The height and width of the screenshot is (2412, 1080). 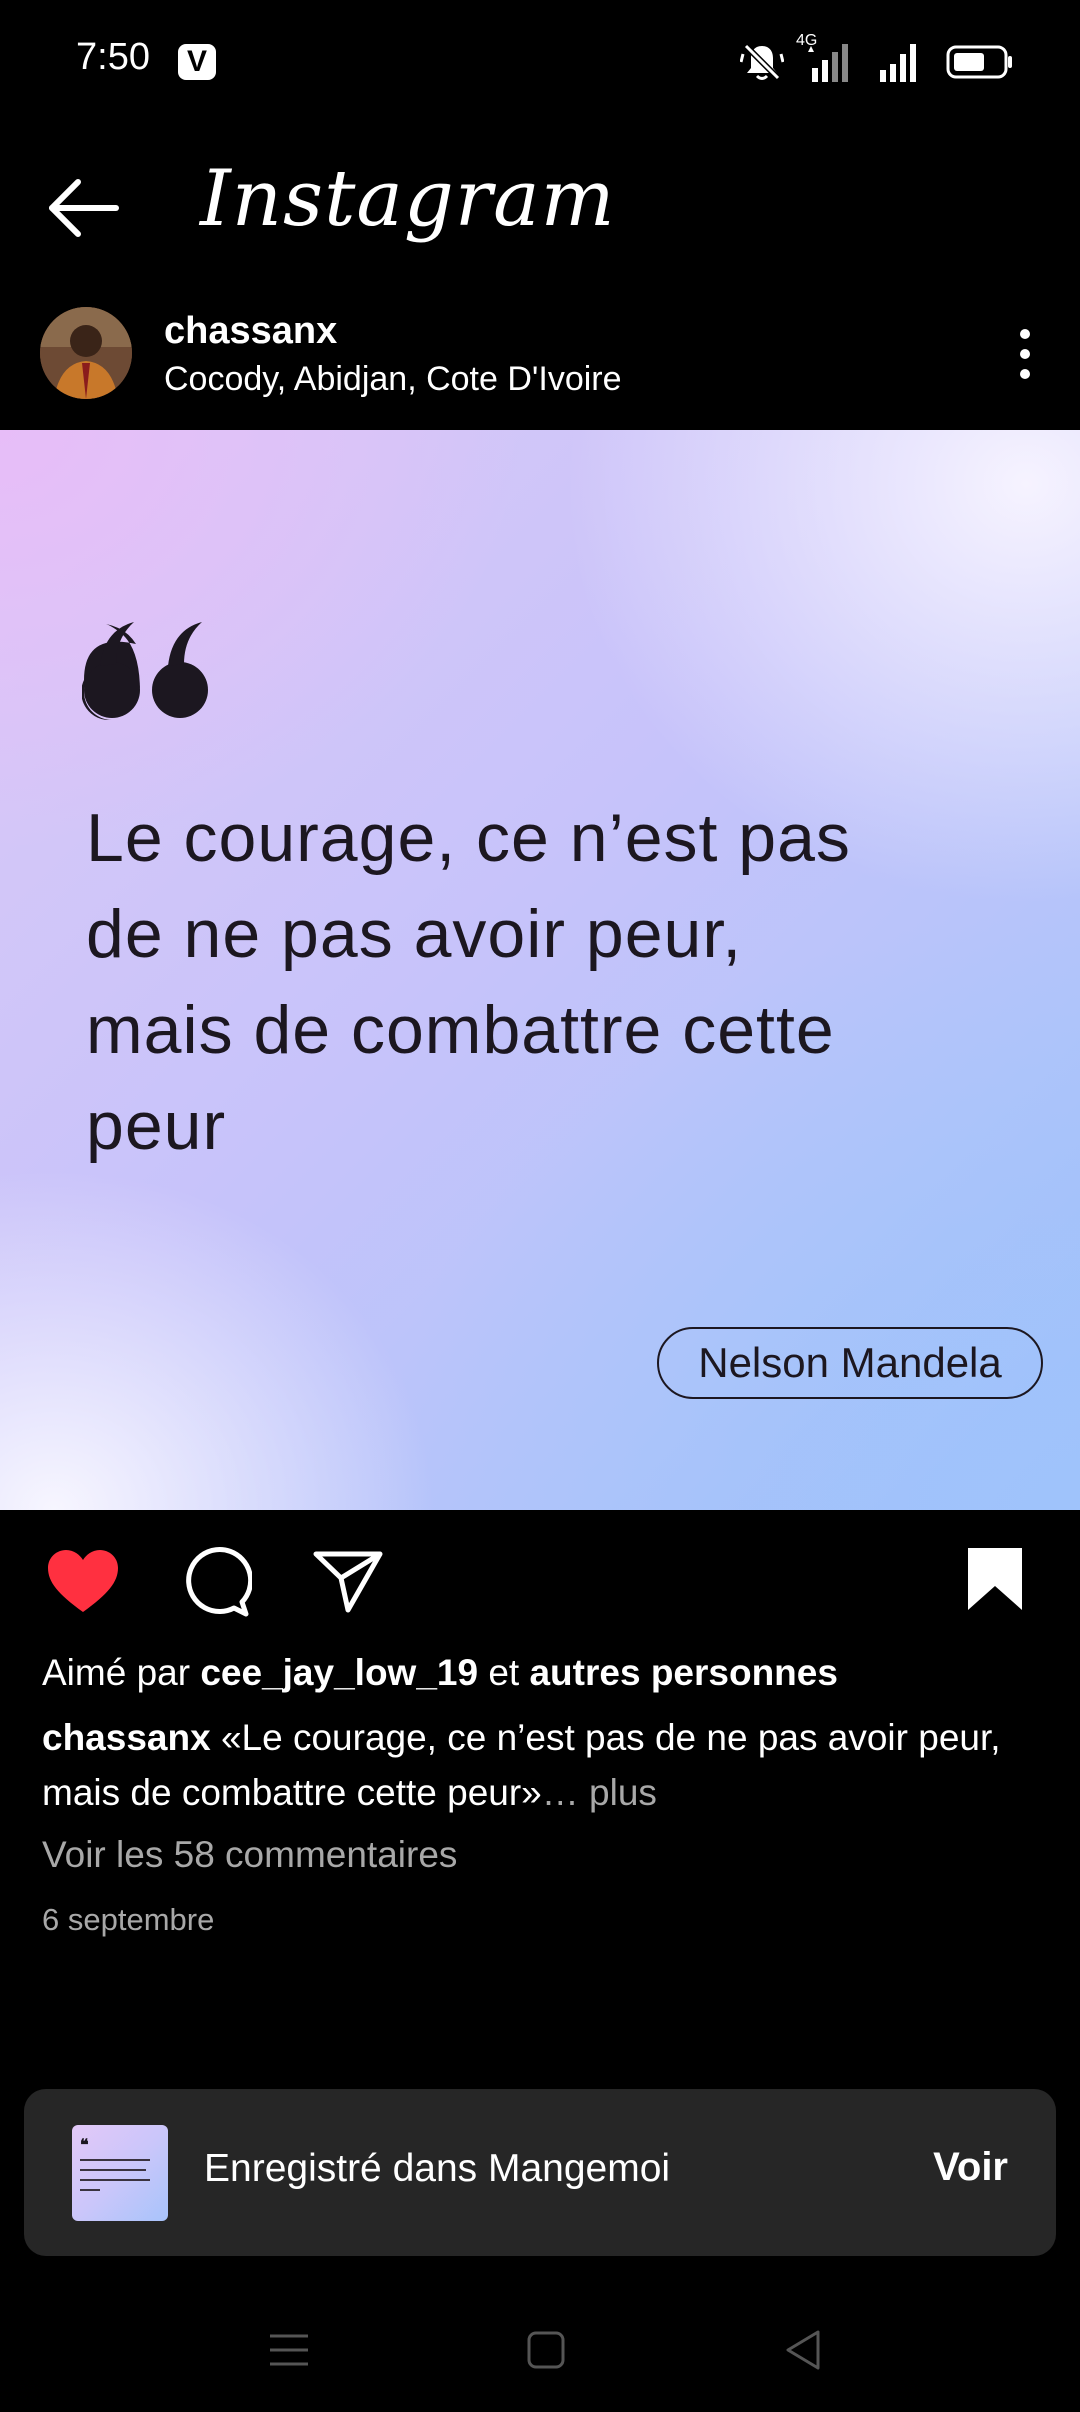 What do you see at coordinates (121, 1672) in the screenshot?
I see `likes-prefix: Aimé par` at bounding box center [121, 1672].